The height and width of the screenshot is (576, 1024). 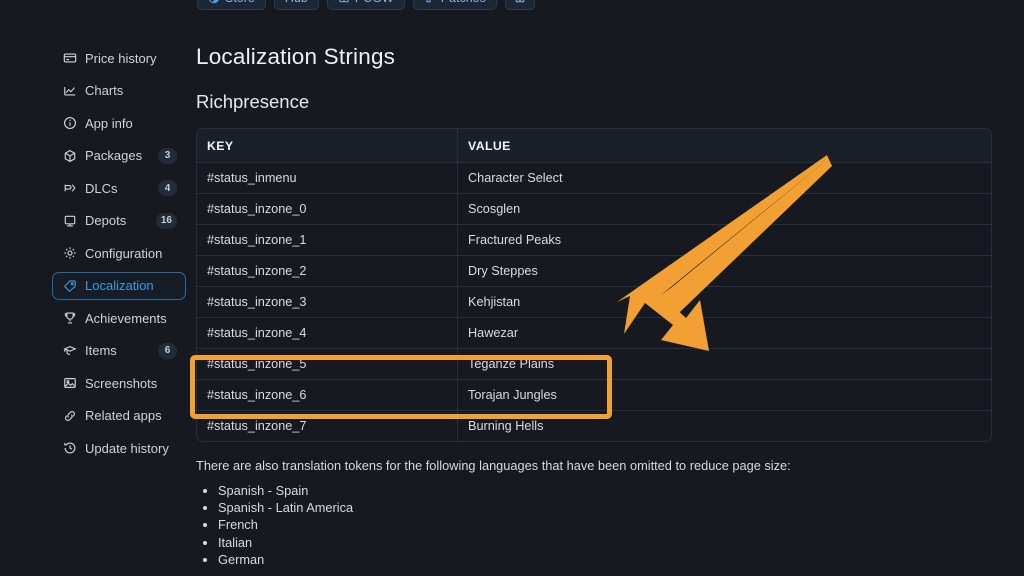 I want to click on sidebar-item-related-apps: Related apps, so click(x=119, y=416).